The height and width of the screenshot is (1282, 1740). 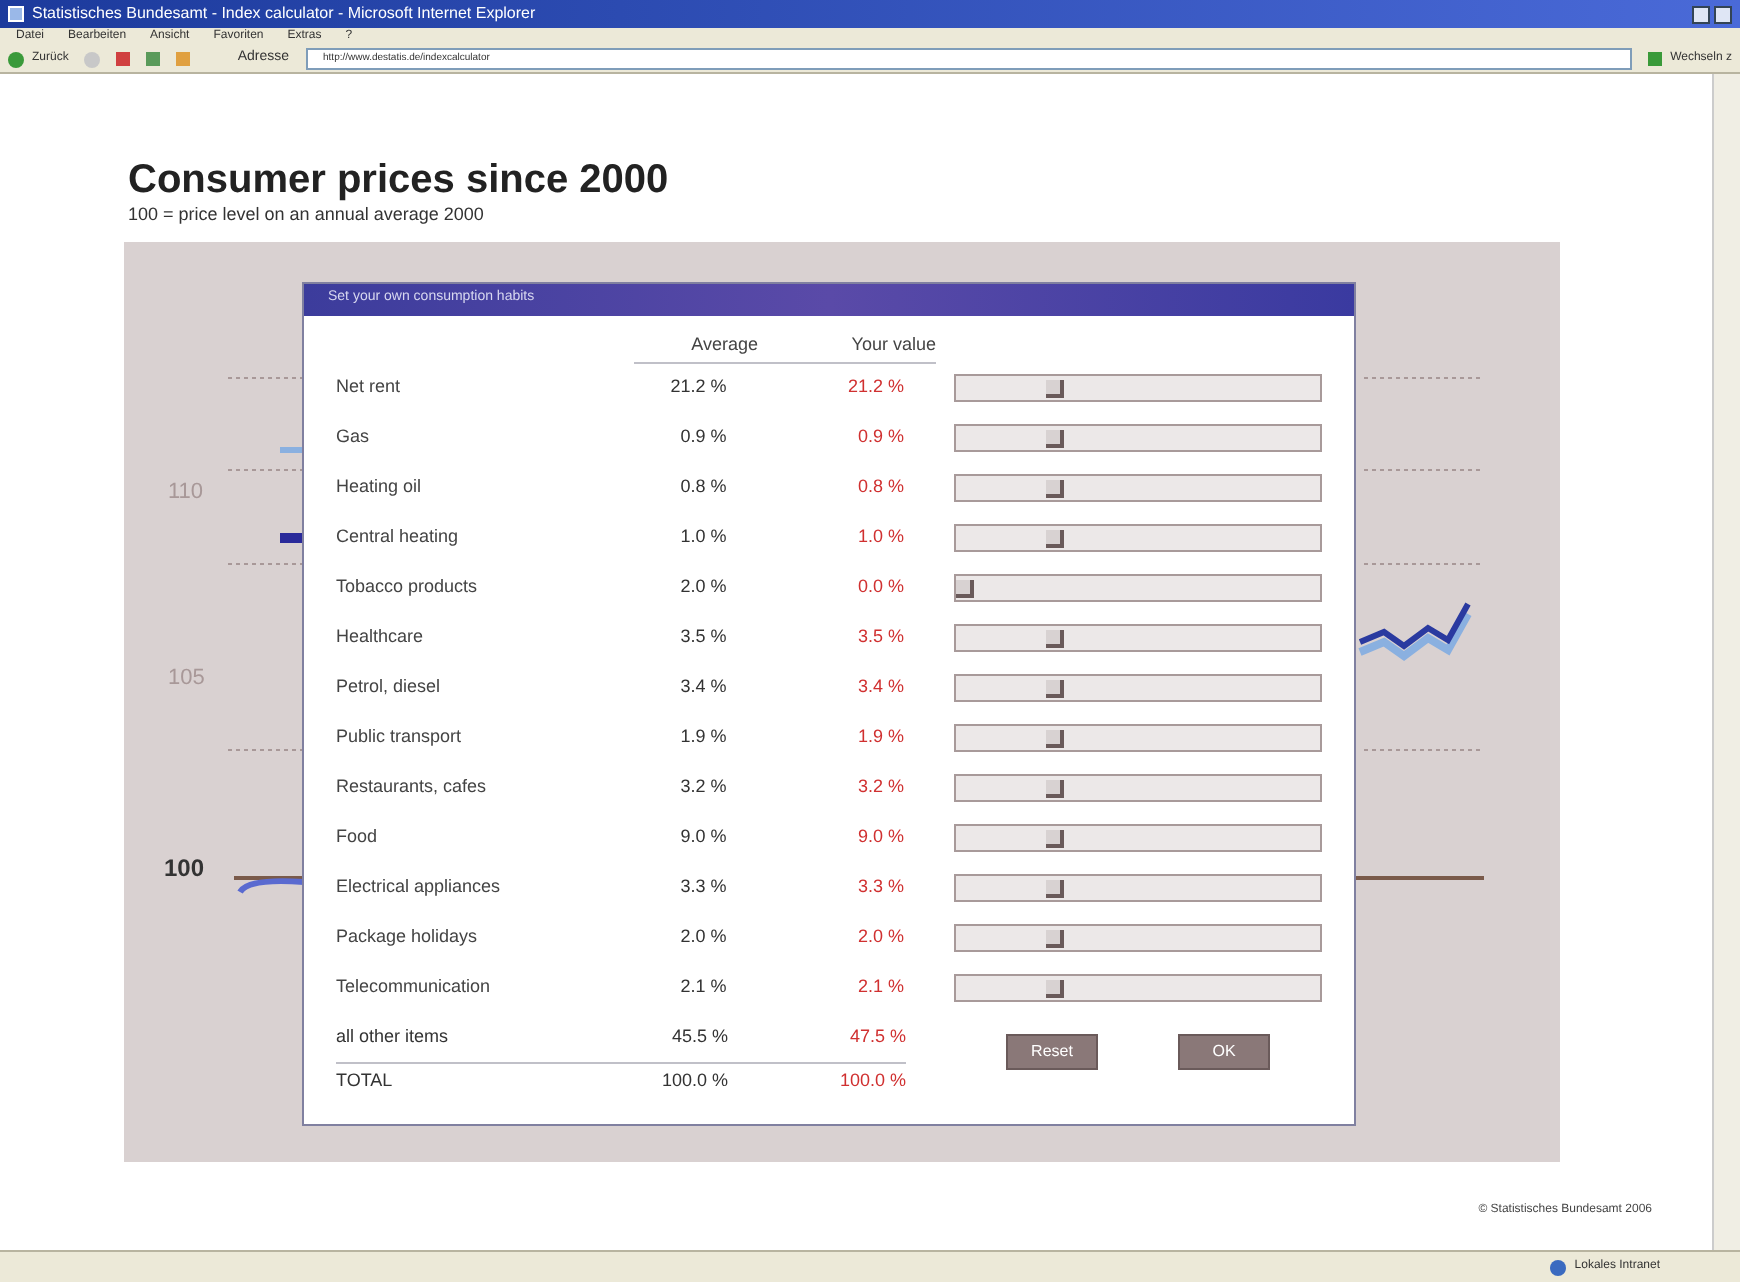 I want to click on average-value: 3.4 %, so click(x=702, y=687).